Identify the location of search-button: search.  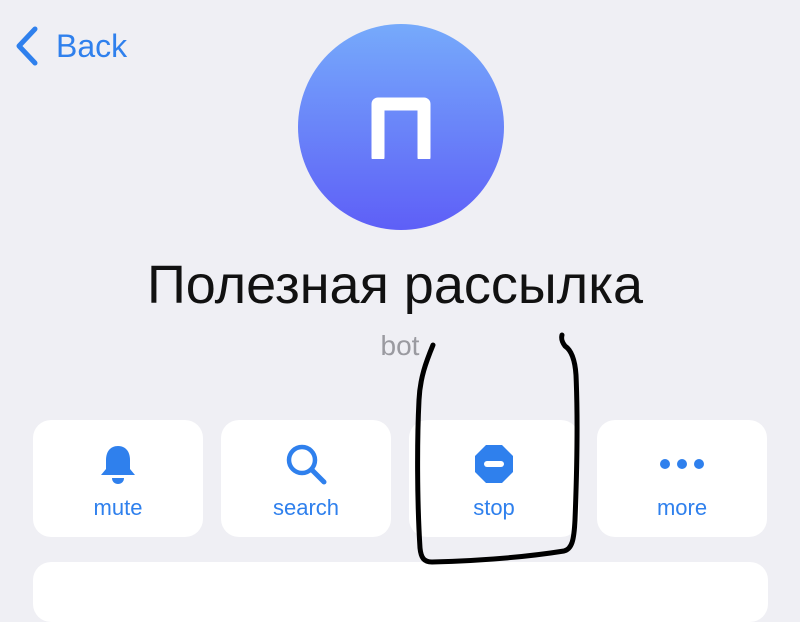
(306, 478).